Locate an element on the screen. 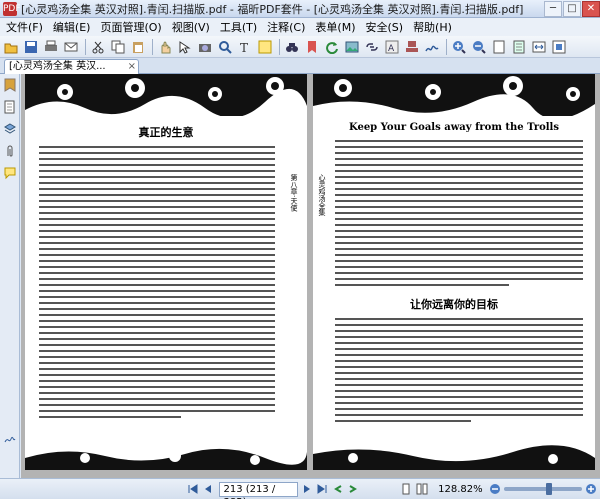 This screenshot has height=499, width=600. document-tab: [心灵鸡汤全集 英汉... × is located at coordinates (71, 66).